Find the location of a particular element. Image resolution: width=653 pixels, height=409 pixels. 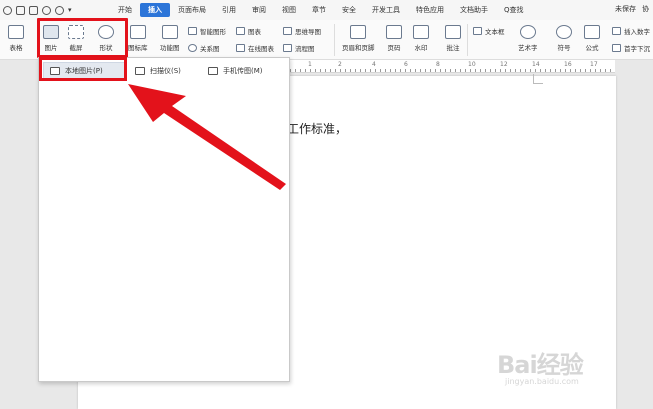

comment-button: 批注 is located at coordinates (453, 38).